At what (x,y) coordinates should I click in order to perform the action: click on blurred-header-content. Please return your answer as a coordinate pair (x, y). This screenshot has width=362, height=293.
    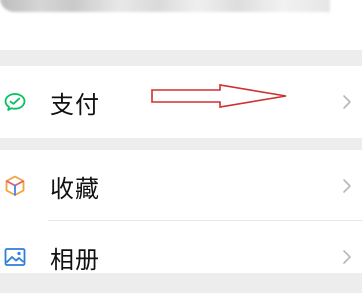
    Looking at the image, I should click on (165, 6).